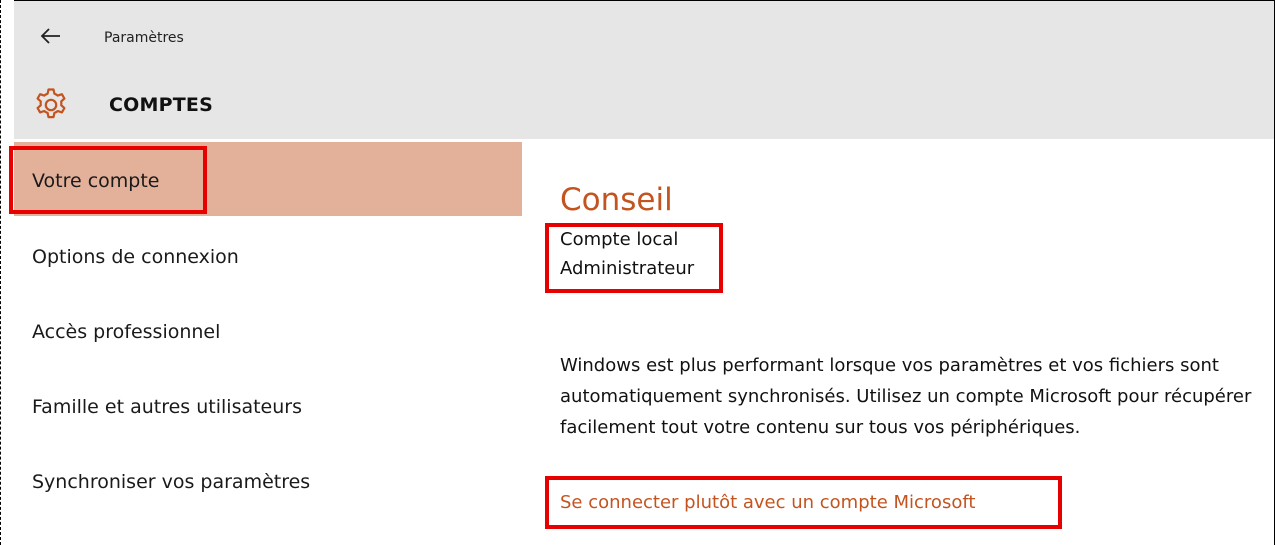  What do you see at coordinates (126, 332) in the screenshot?
I see `sidebar-item-label: Accès professionnel` at bounding box center [126, 332].